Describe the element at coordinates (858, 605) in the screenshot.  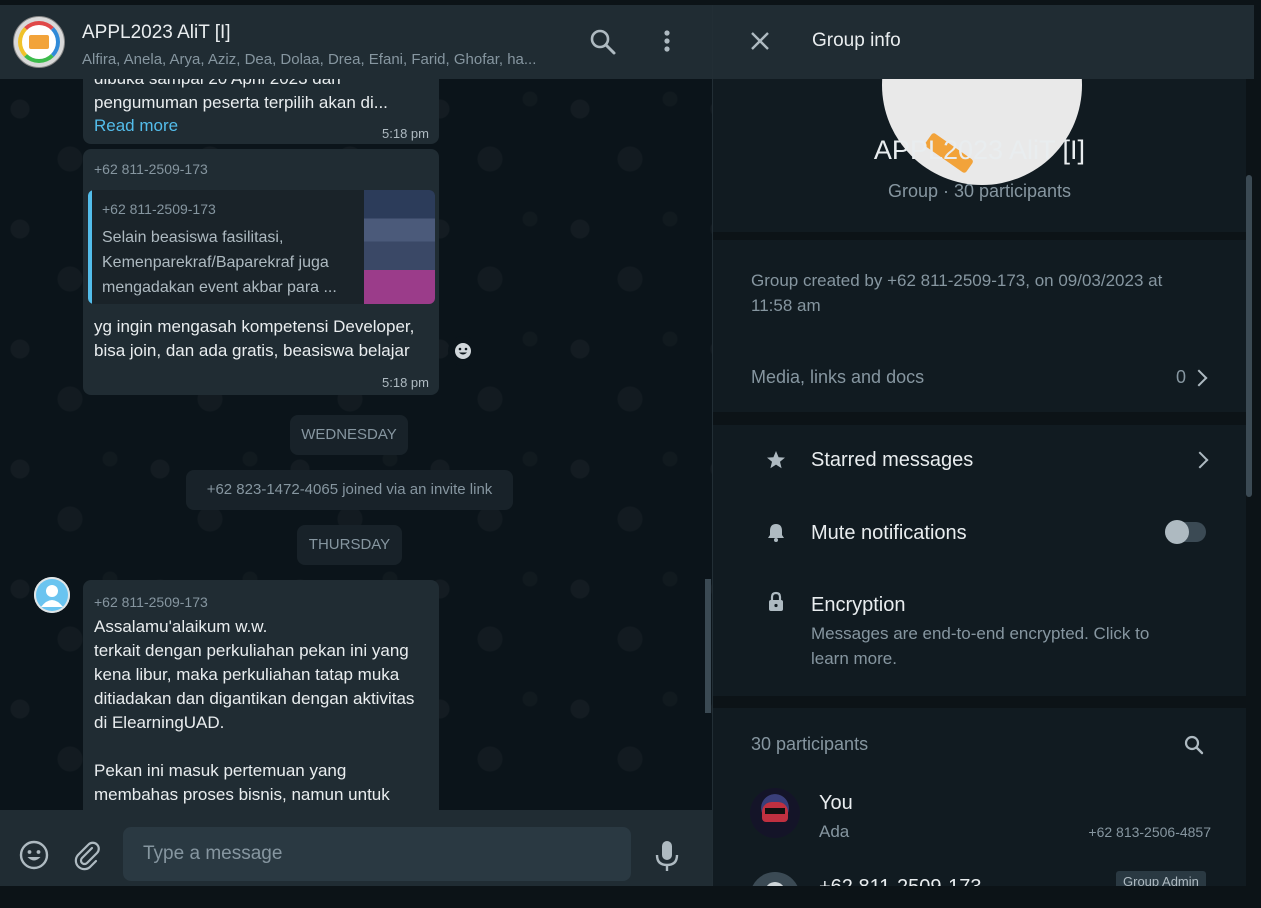
I see `encryption-label: Encryption` at that location.